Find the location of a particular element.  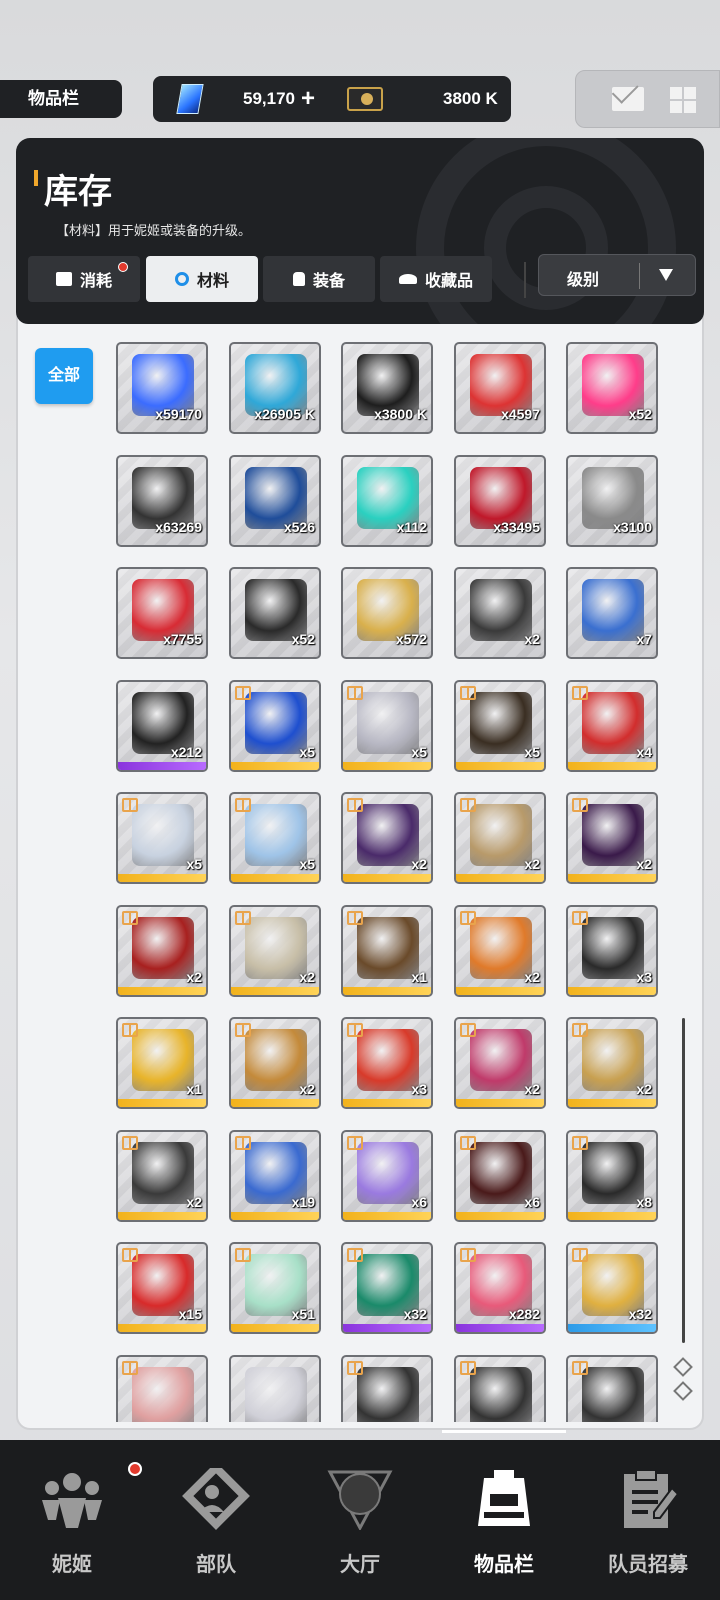

nav-recruit: 队员招募 is located at coordinates (648, 1520).